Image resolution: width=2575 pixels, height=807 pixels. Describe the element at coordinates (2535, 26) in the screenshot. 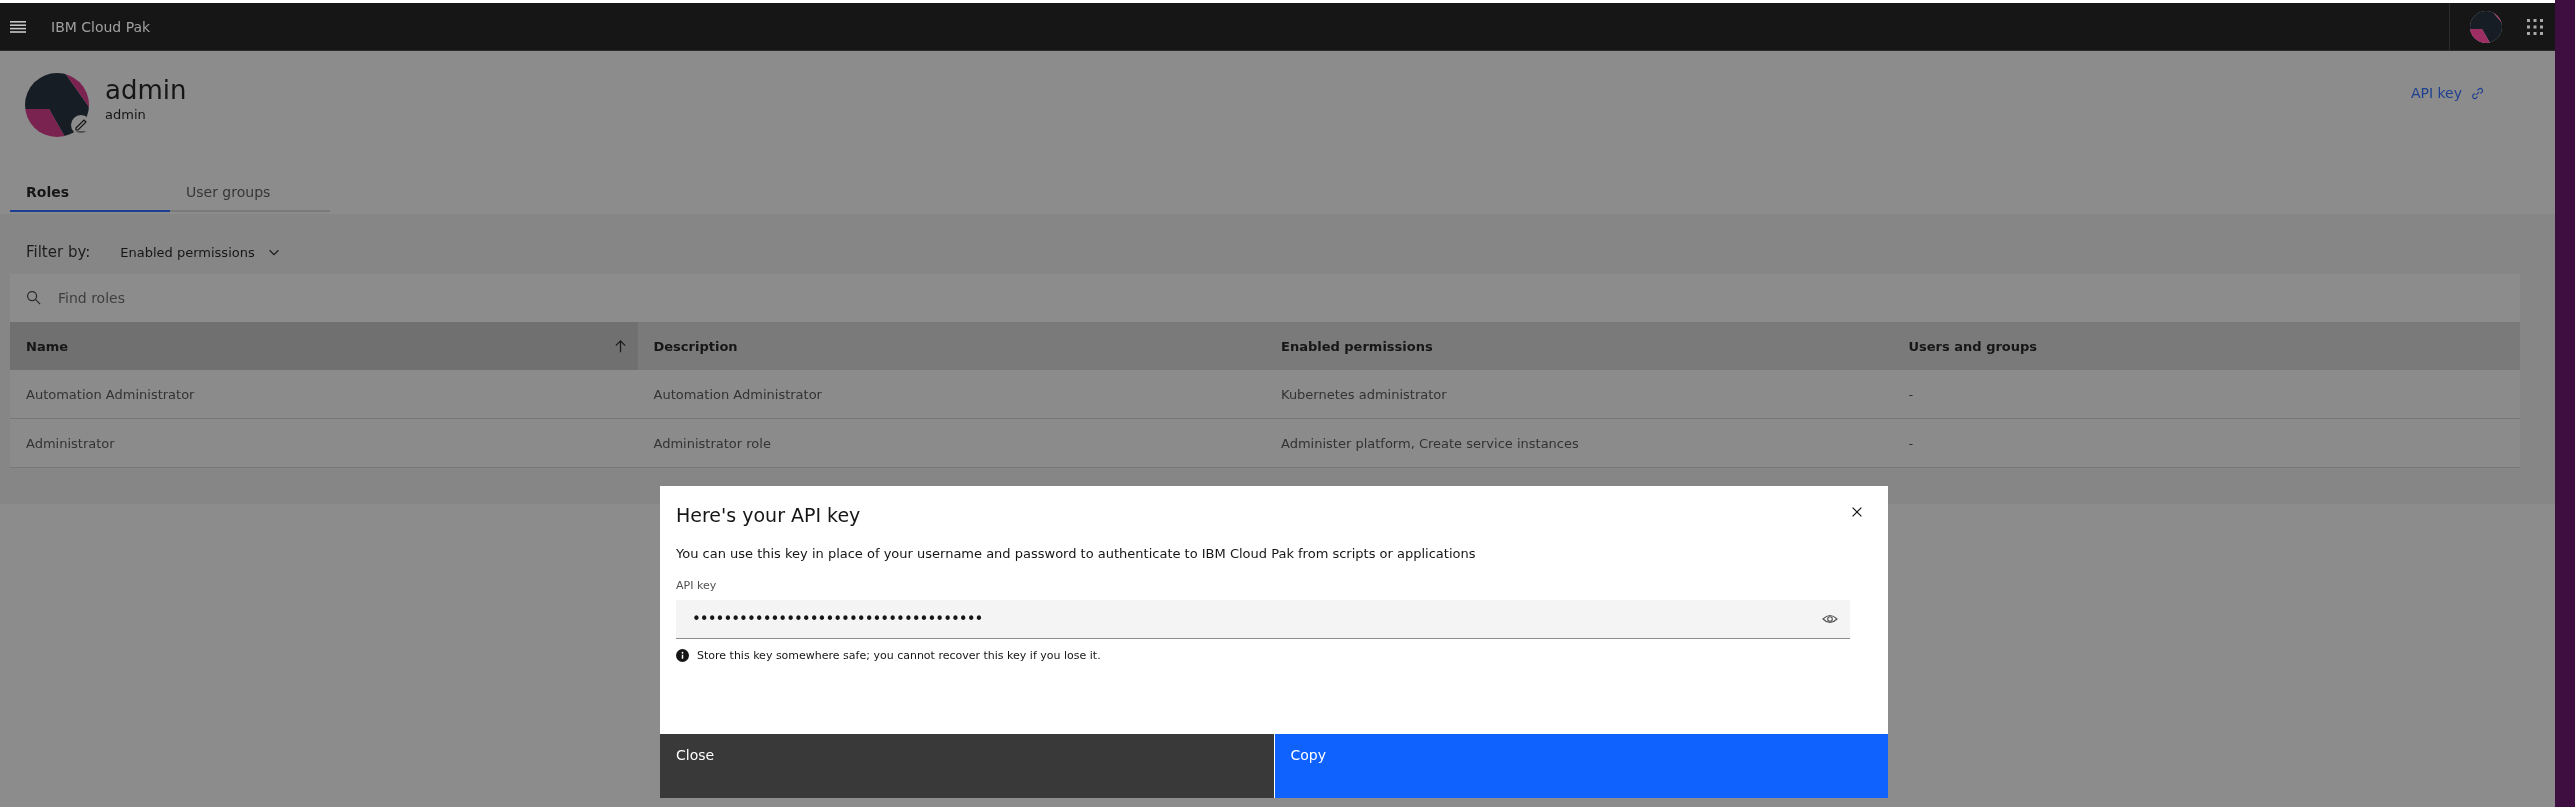

I see `app-switcher-icon` at that location.